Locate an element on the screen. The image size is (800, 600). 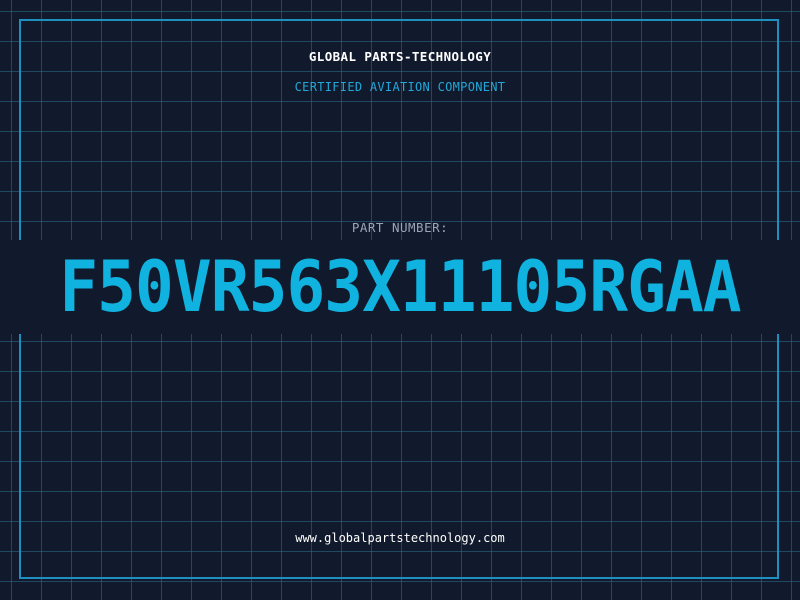
certification-tagline: CERTIFIED AVIATION COMPONENT is located at coordinates (400, 87).